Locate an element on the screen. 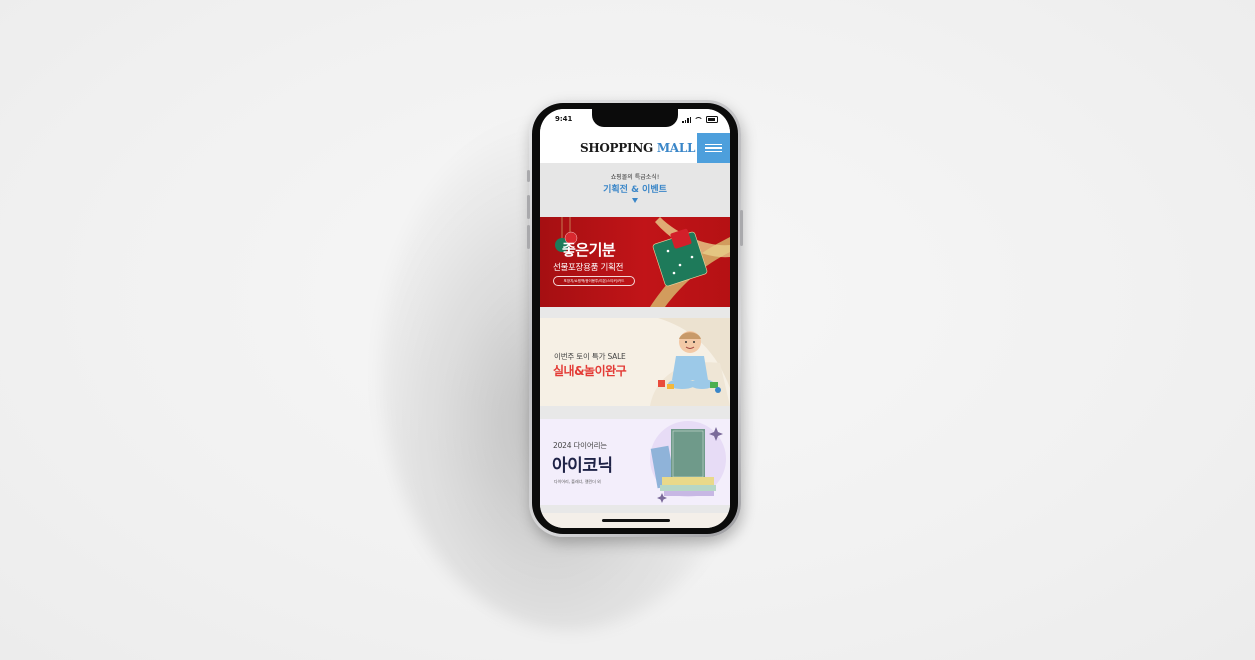 The image size is (1255, 660). site-header: SHOPPING MALL is located at coordinates (635, 148).